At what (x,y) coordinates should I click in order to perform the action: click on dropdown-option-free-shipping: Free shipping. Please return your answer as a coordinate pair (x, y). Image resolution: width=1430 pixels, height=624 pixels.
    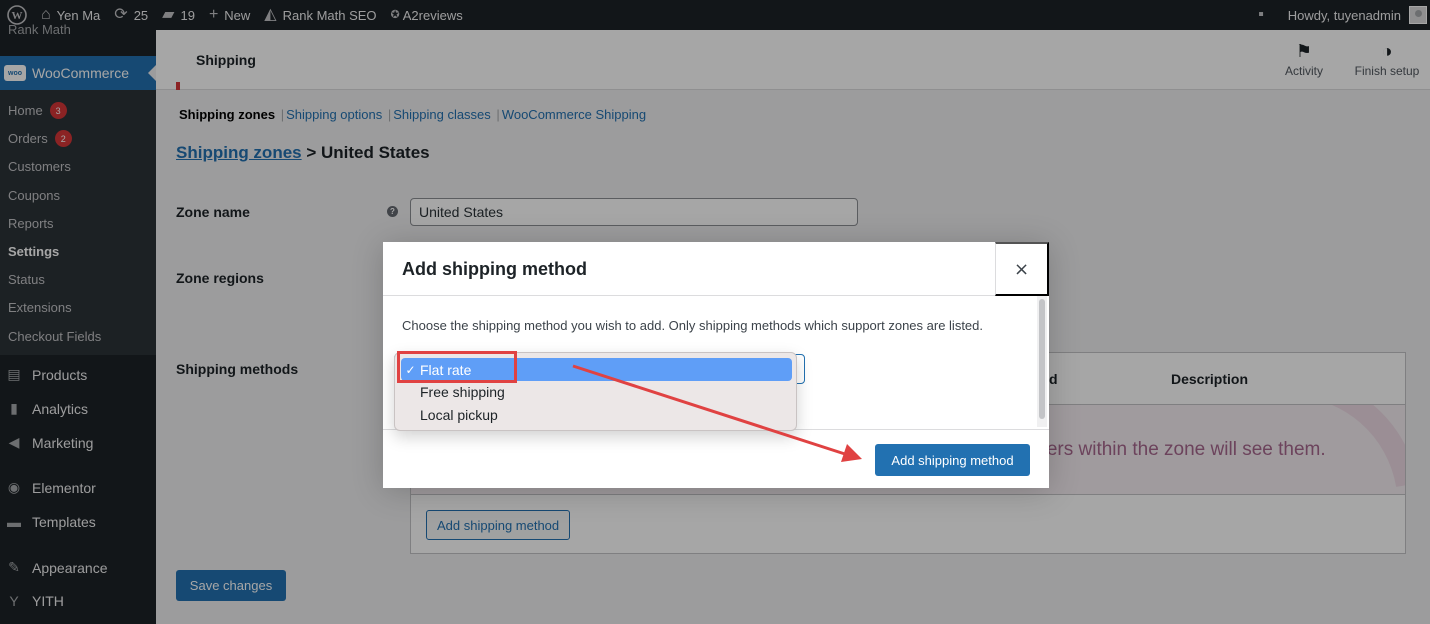
    Looking at the image, I should click on (462, 392).